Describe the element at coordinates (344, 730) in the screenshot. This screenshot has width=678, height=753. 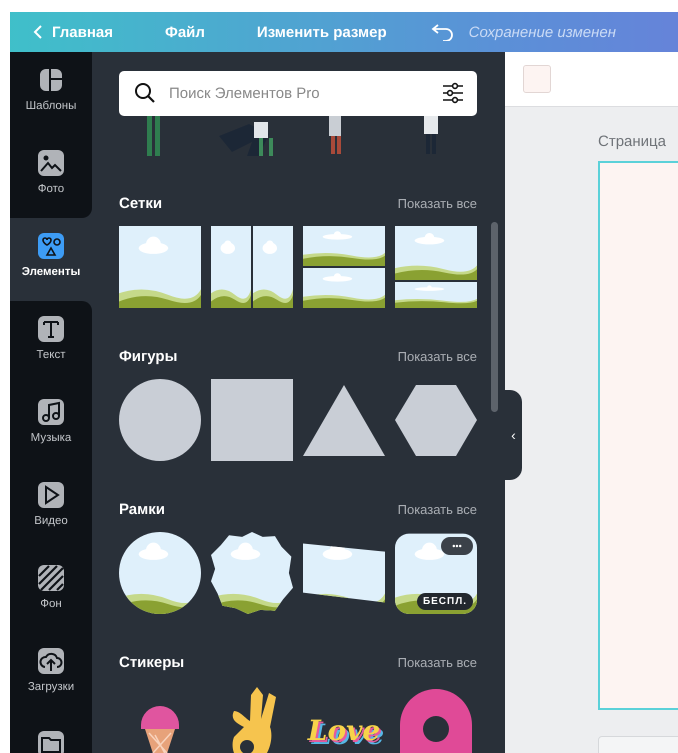
I see `love-sticker: Love` at that location.